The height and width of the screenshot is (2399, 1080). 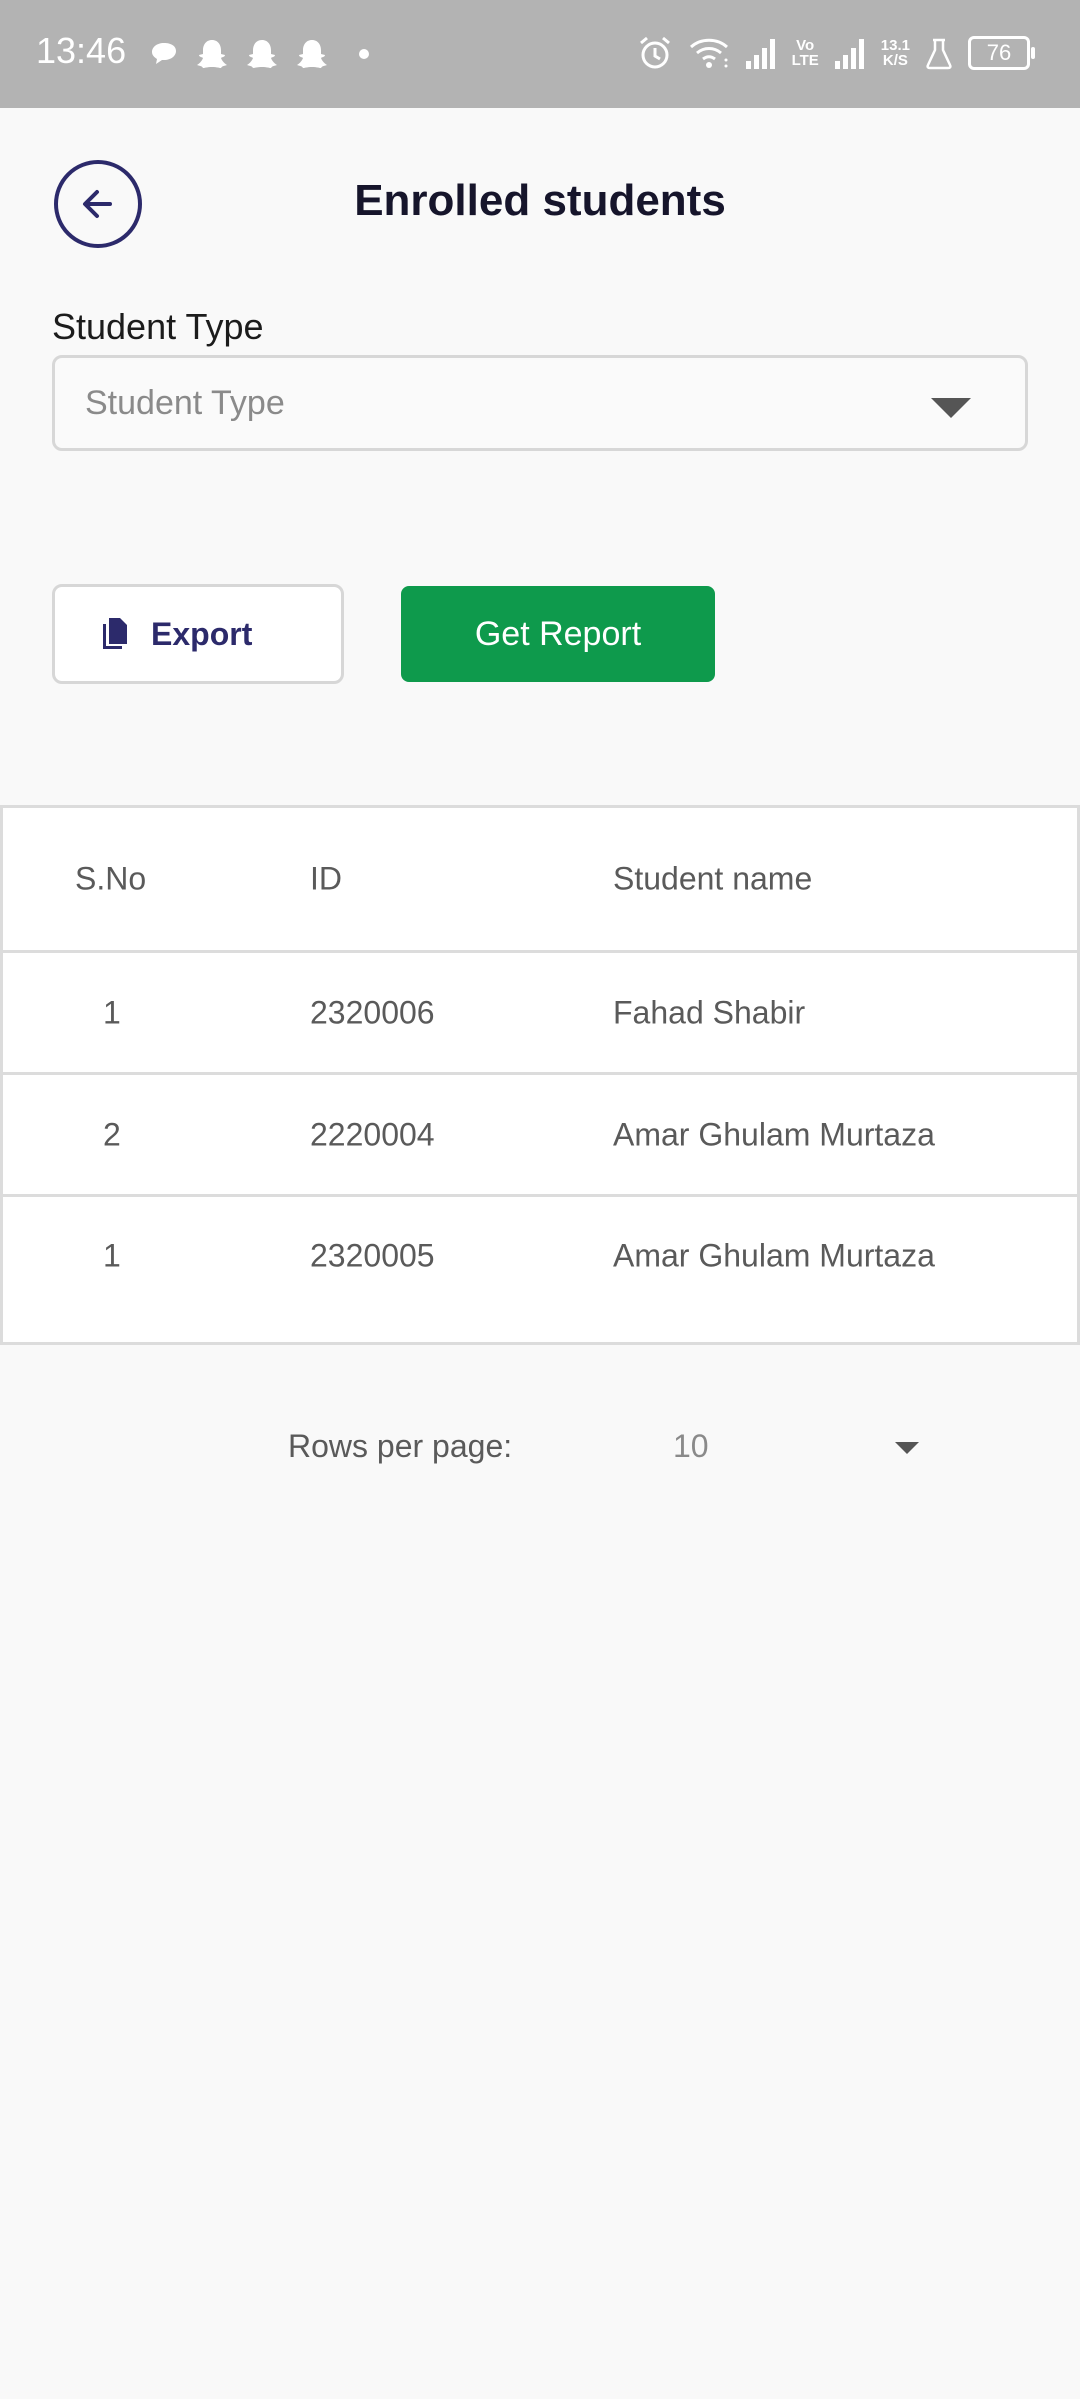 What do you see at coordinates (712, 879) in the screenshot?
I see `column-header-student-name: Student name` at bounding box center [712, 879].